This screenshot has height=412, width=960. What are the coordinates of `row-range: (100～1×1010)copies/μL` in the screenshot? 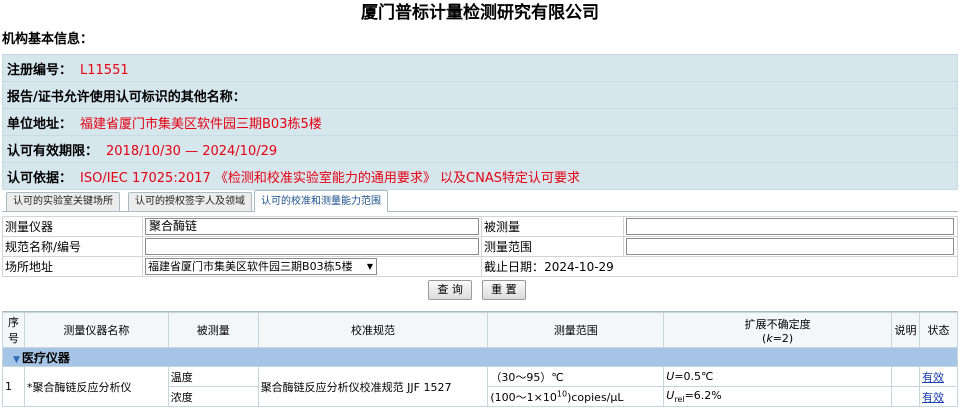 It's located at (576, 396).